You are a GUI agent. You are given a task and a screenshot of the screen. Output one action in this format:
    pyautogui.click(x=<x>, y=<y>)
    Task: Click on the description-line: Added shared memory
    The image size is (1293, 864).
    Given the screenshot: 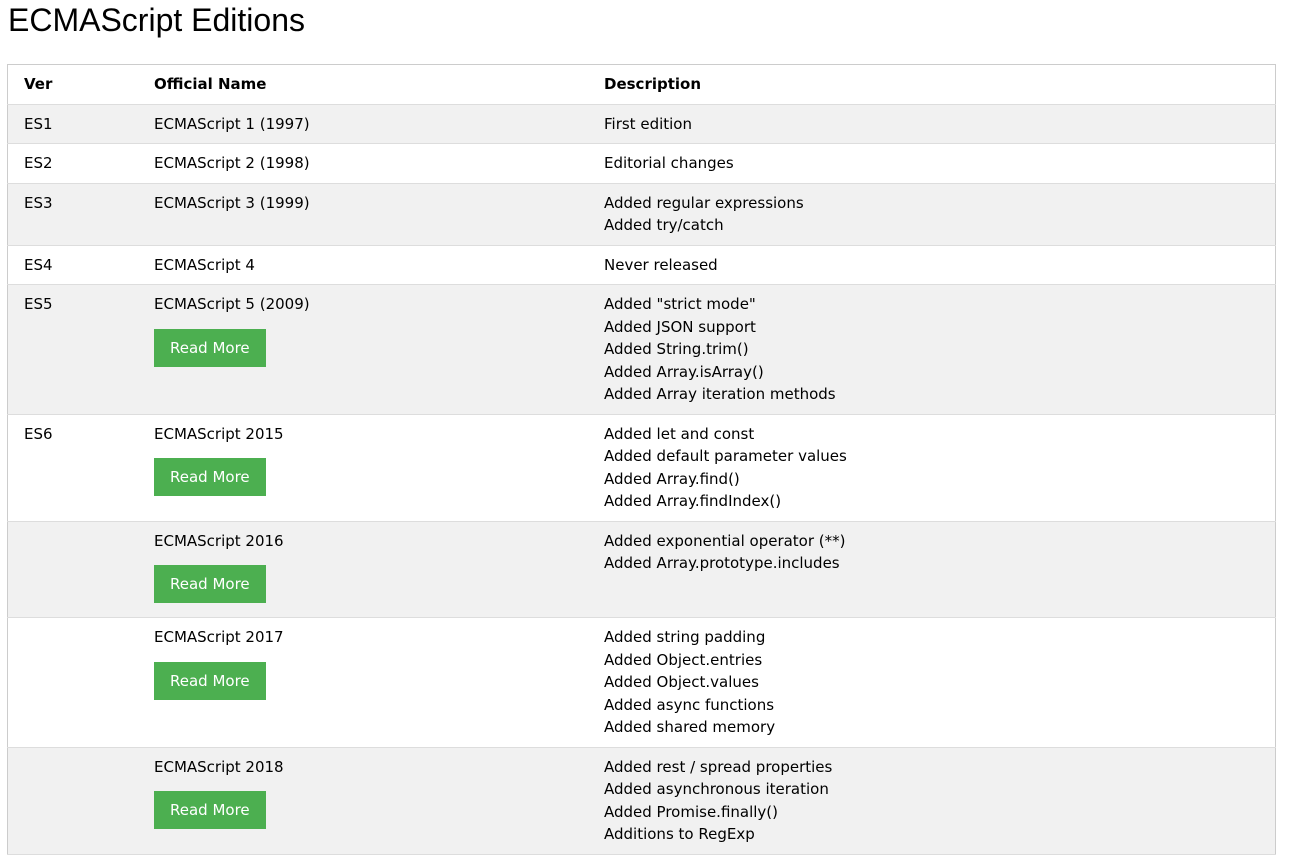 What is the action you would take?
    pyautogui.click(x=690, y=727)
    